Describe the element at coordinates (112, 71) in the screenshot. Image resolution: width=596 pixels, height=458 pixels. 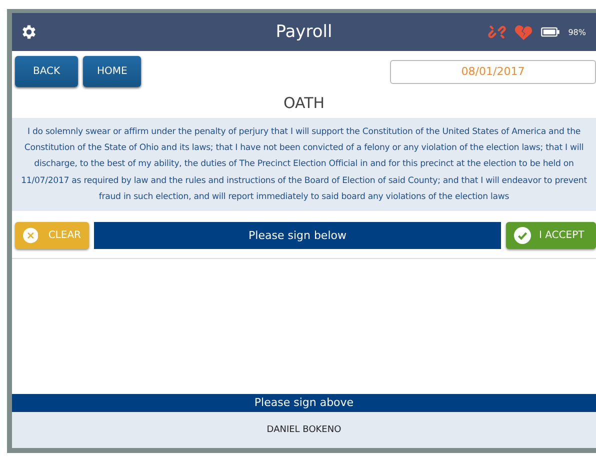
I see `nav-button: HOME` at that location.